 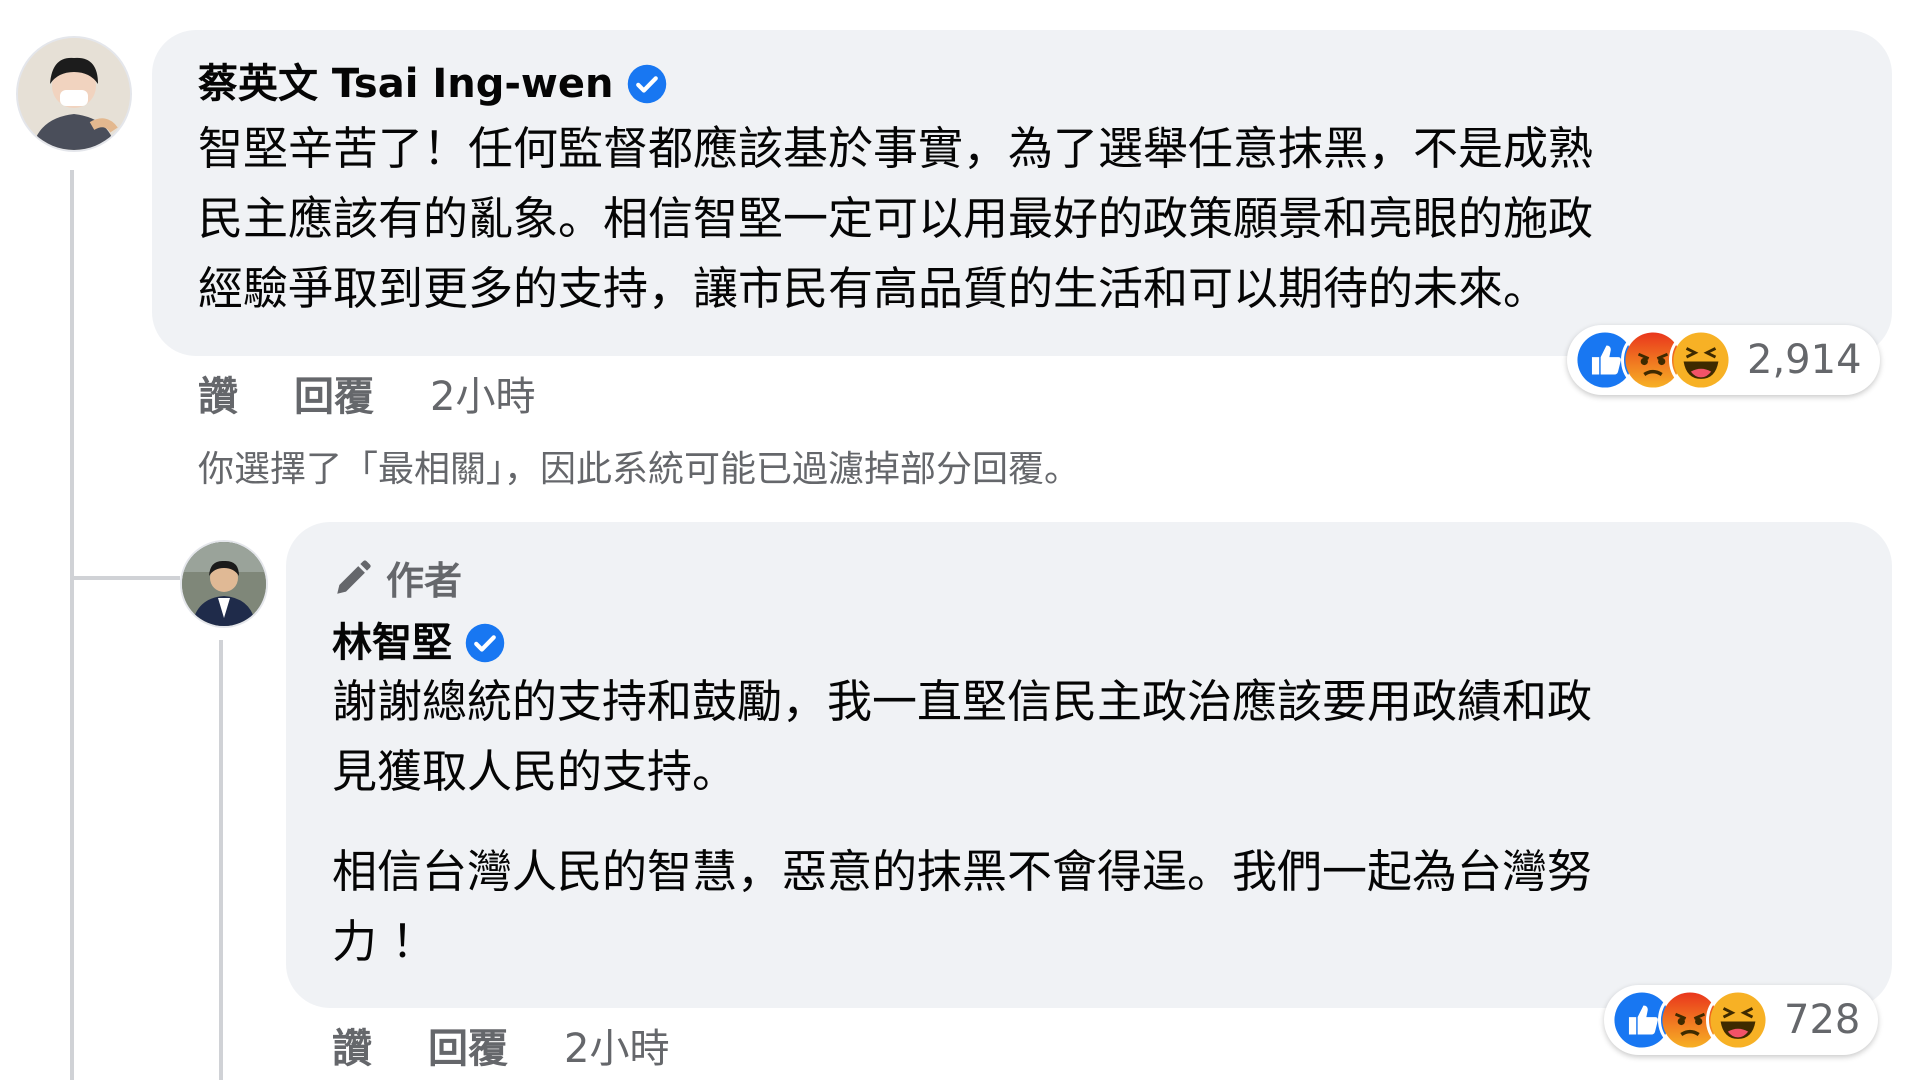 I want to click on reply-p2-line-2: 力 ！, so click(x=384, y=941).